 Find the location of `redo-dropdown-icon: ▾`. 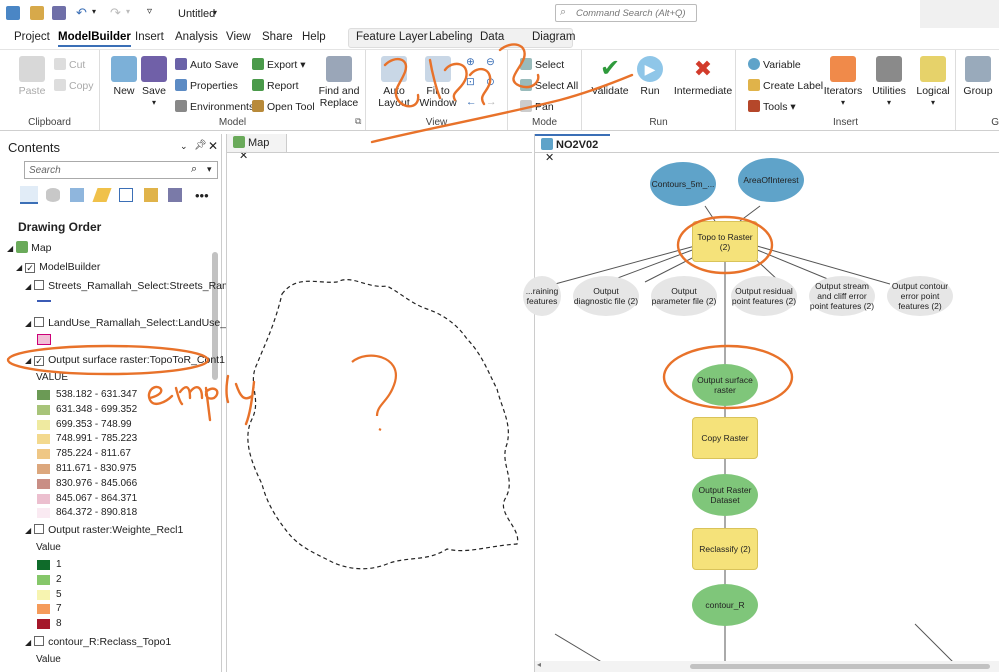

redo-dropdown-icon: ▾ is located at coordinates (128, 11).